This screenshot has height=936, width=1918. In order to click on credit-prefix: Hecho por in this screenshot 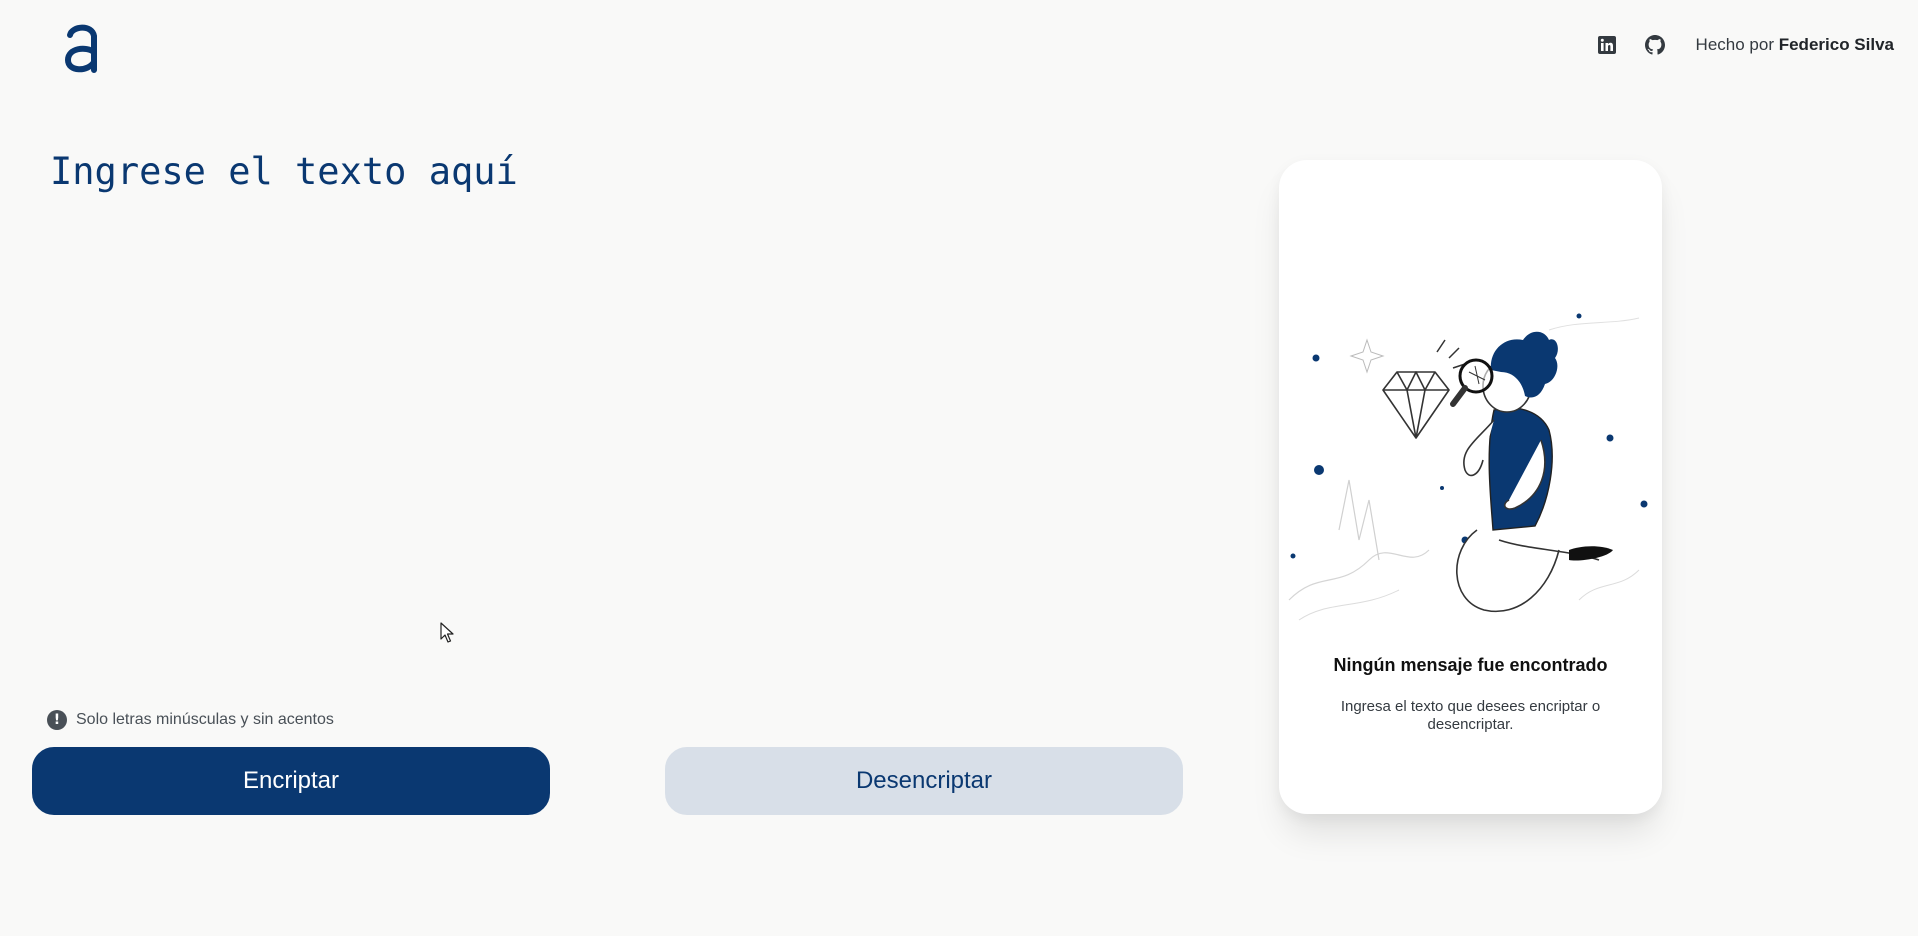, I will do `click(1734, 44)`.